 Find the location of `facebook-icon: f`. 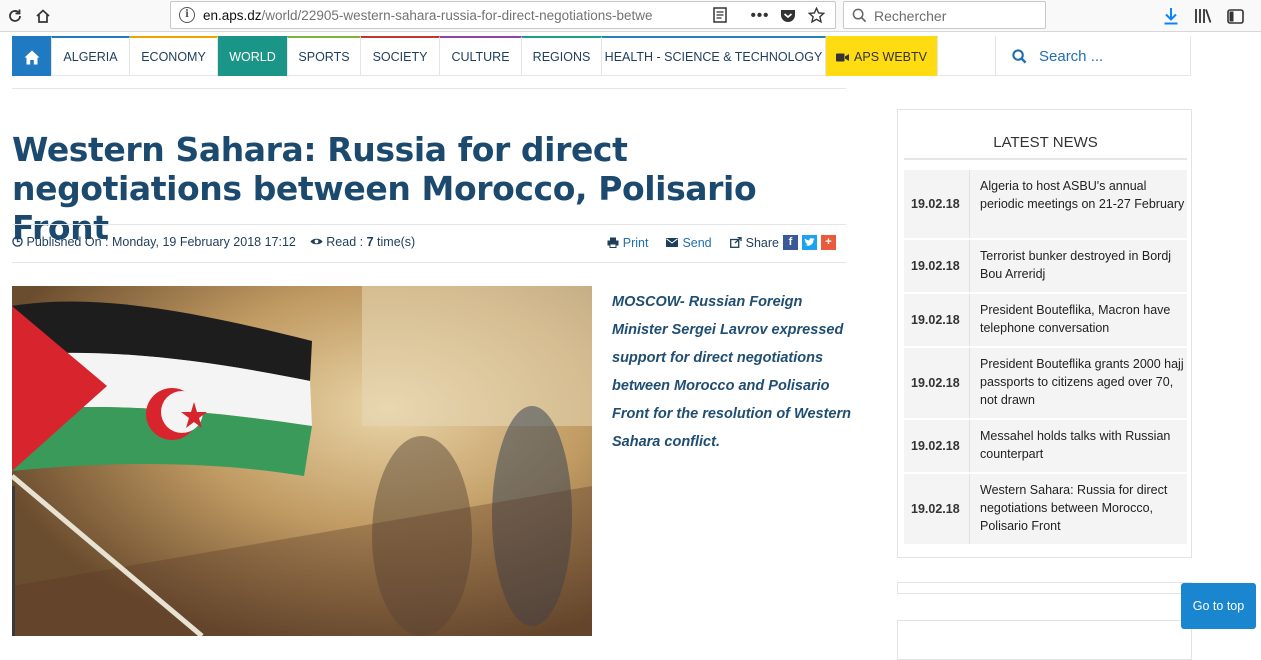

facebook-icon: f is located at coordinates (790, 242).